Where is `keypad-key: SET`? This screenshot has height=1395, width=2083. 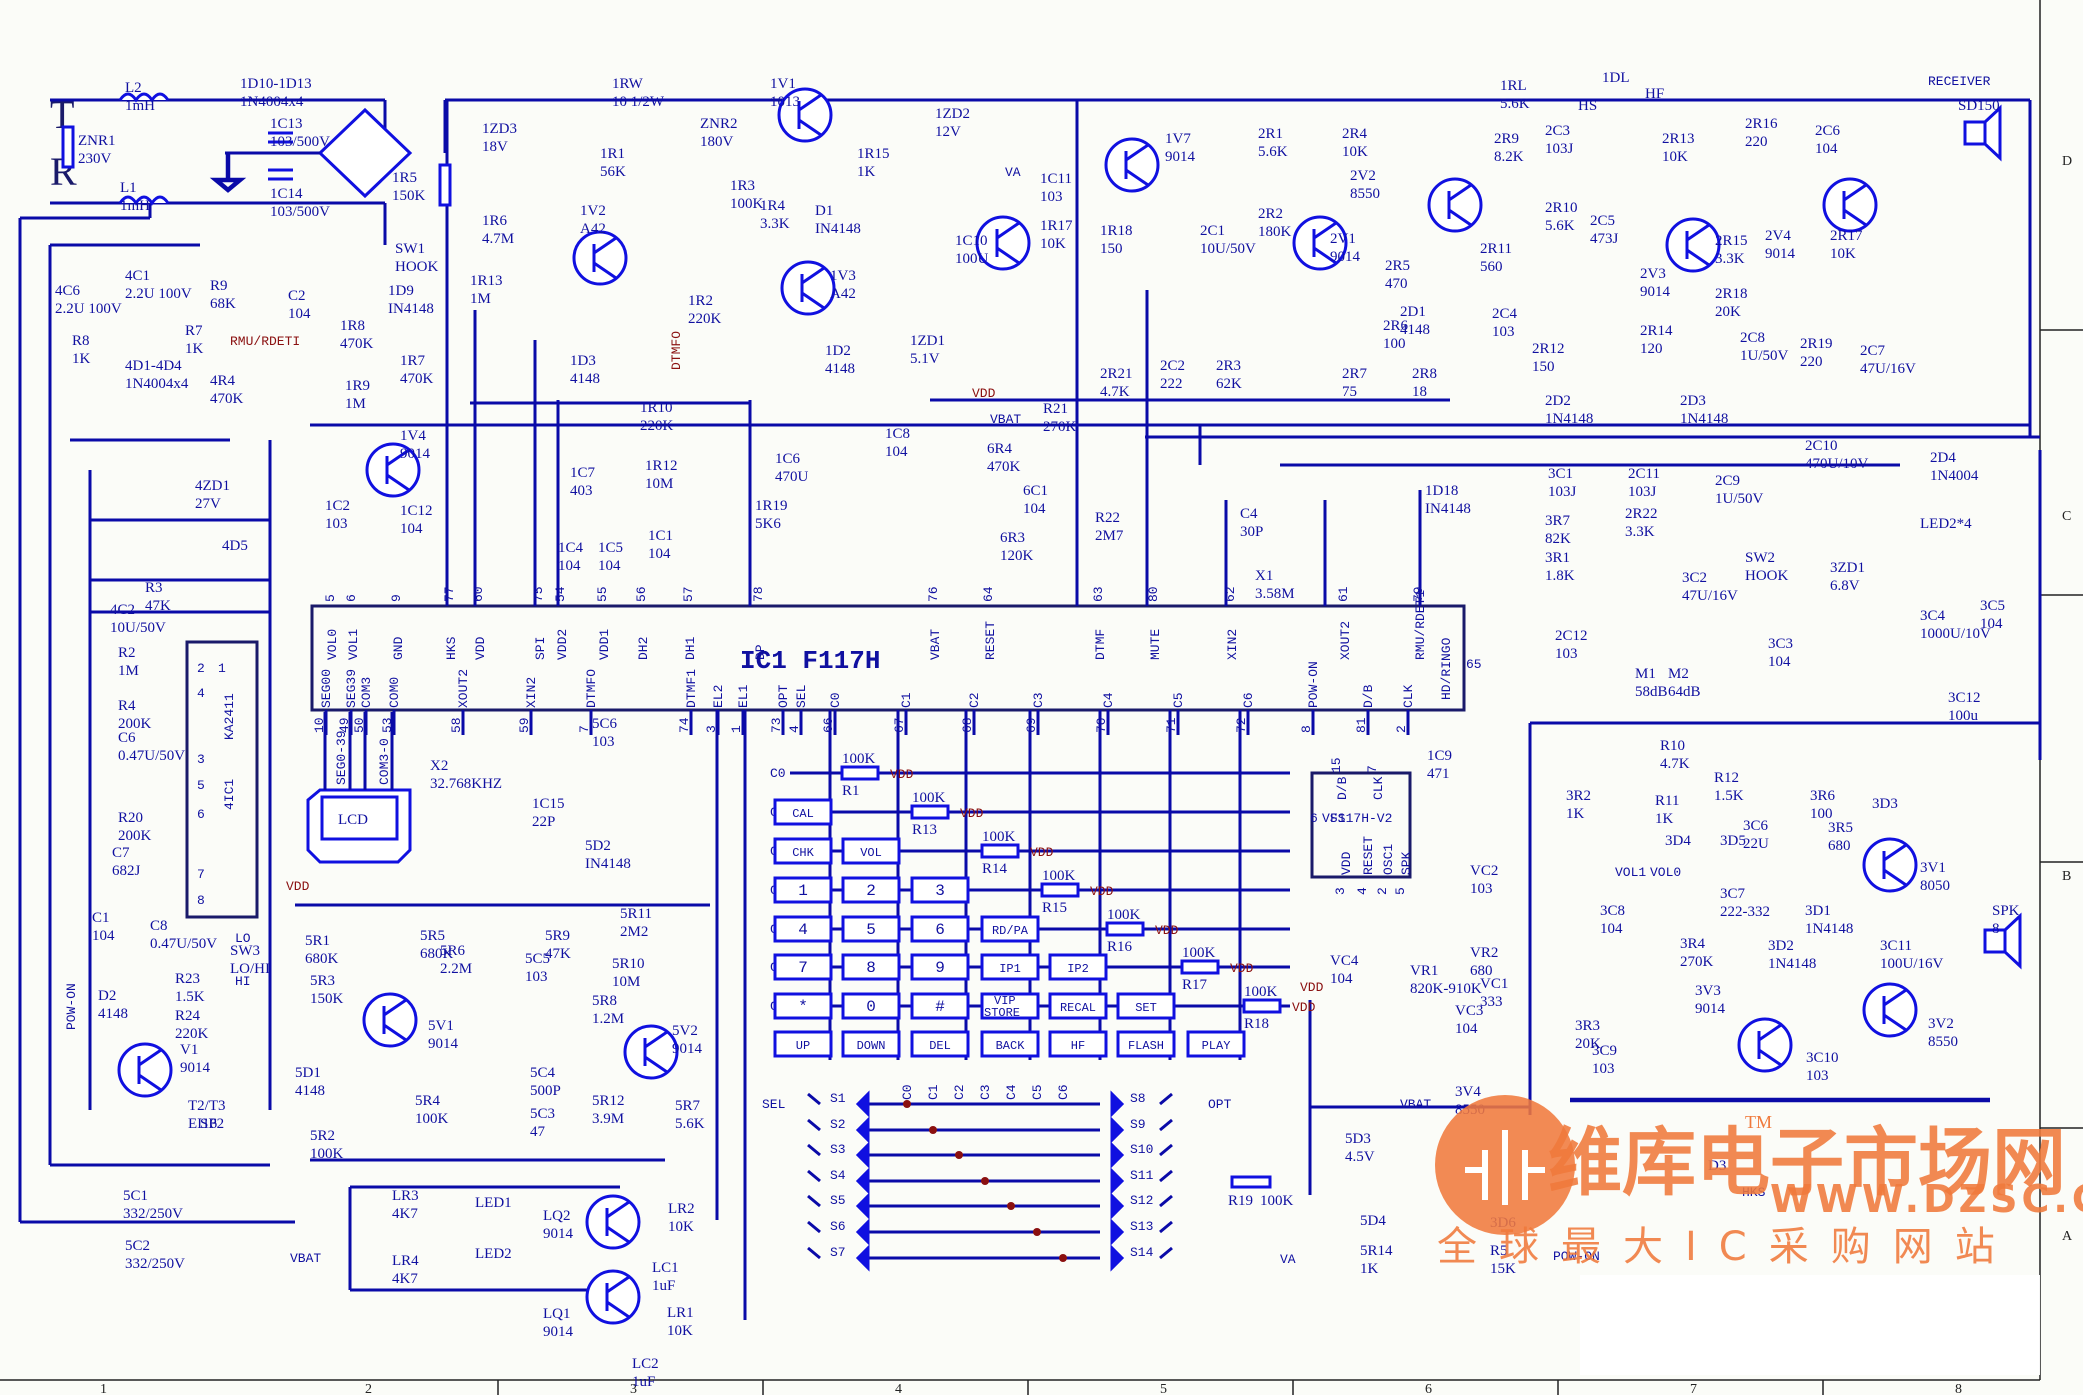 keypad-key: SET is located at coordinates (1146, 1006).